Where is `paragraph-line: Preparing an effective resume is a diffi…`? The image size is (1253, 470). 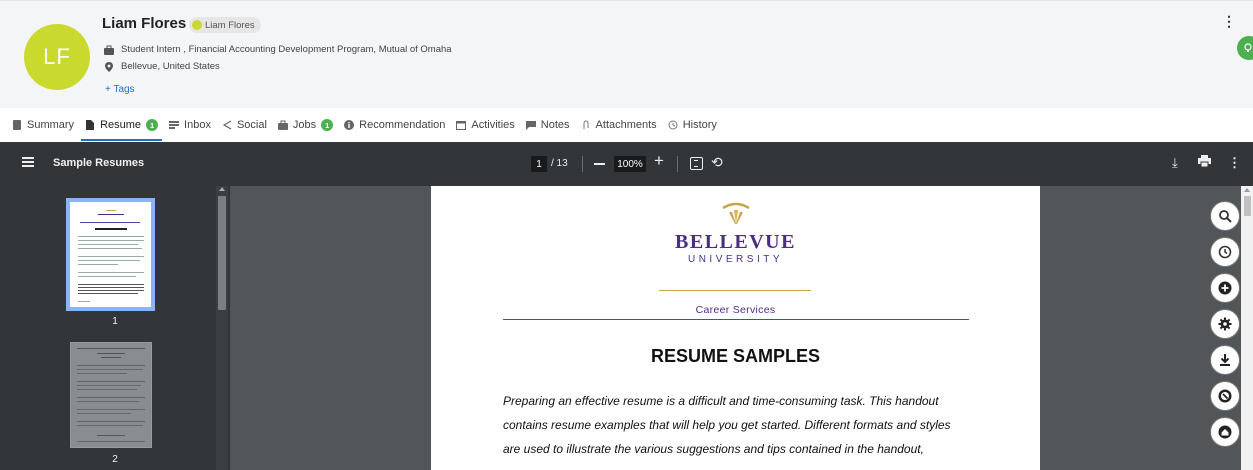
paragraph-line: Preparing an effective resume is a diffi… is located at coordinates (721, 401).